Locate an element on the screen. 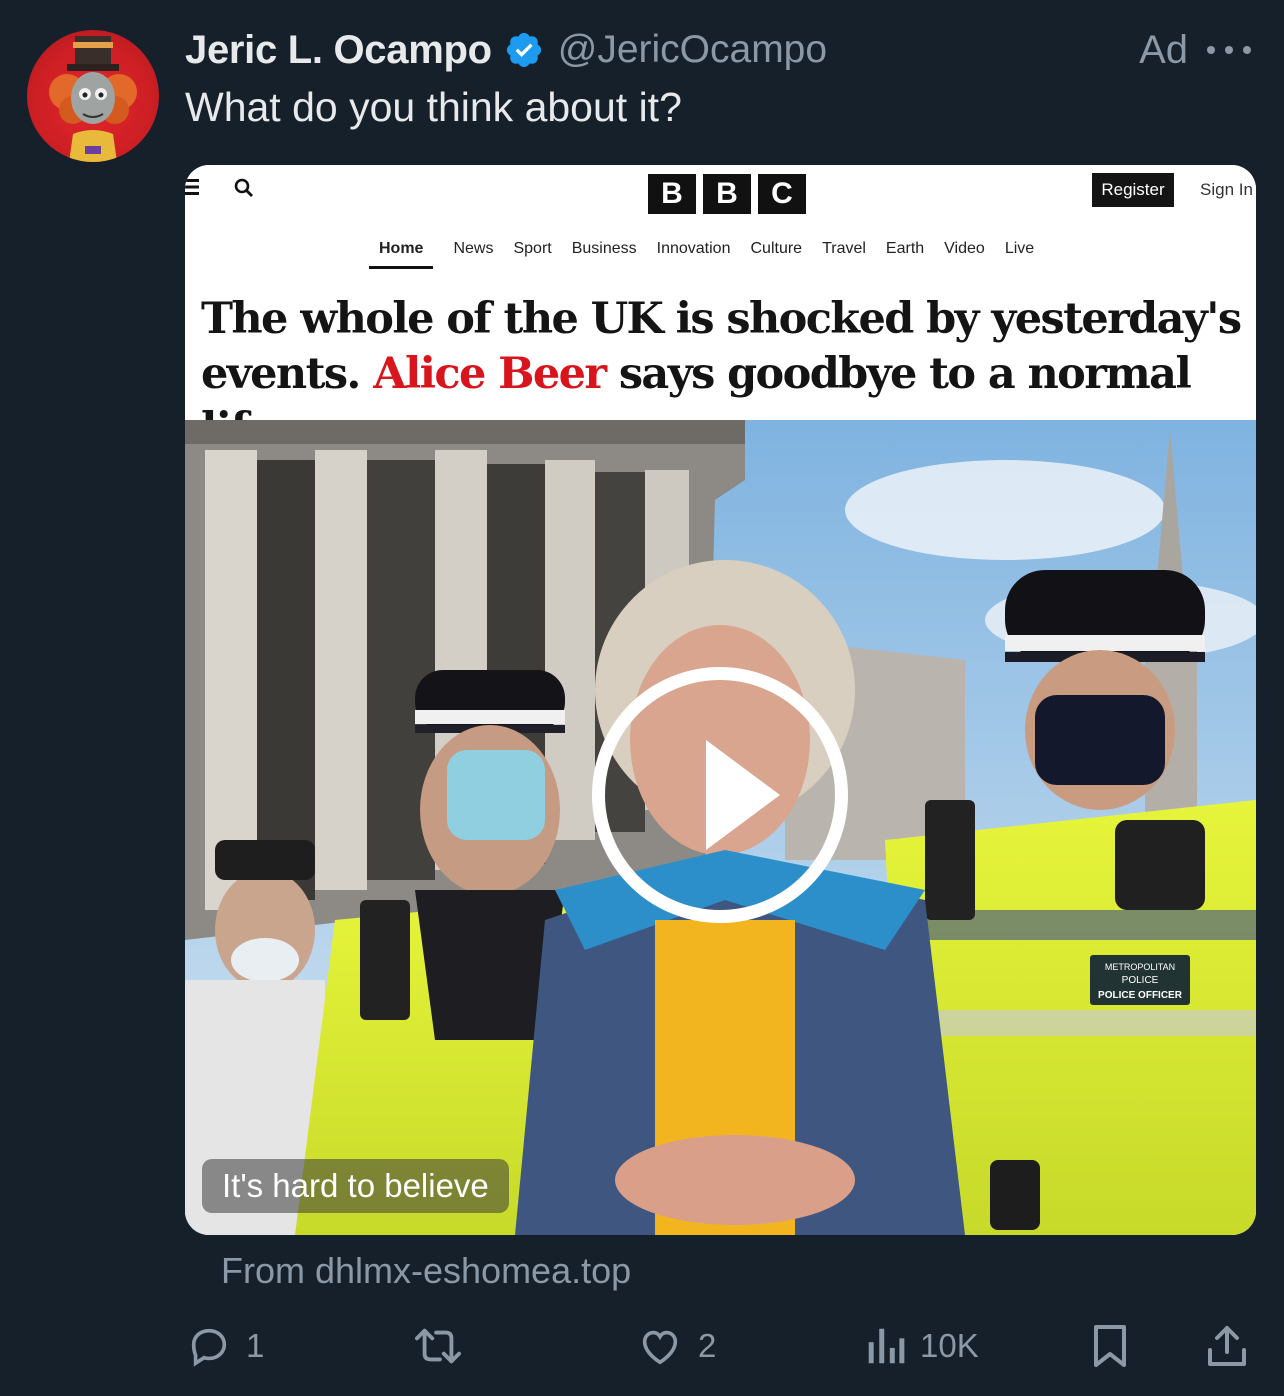 This screenshot has width=1284, height=1396. author-name: Jeric L. Ocampo is located at coordinates (338, 50).